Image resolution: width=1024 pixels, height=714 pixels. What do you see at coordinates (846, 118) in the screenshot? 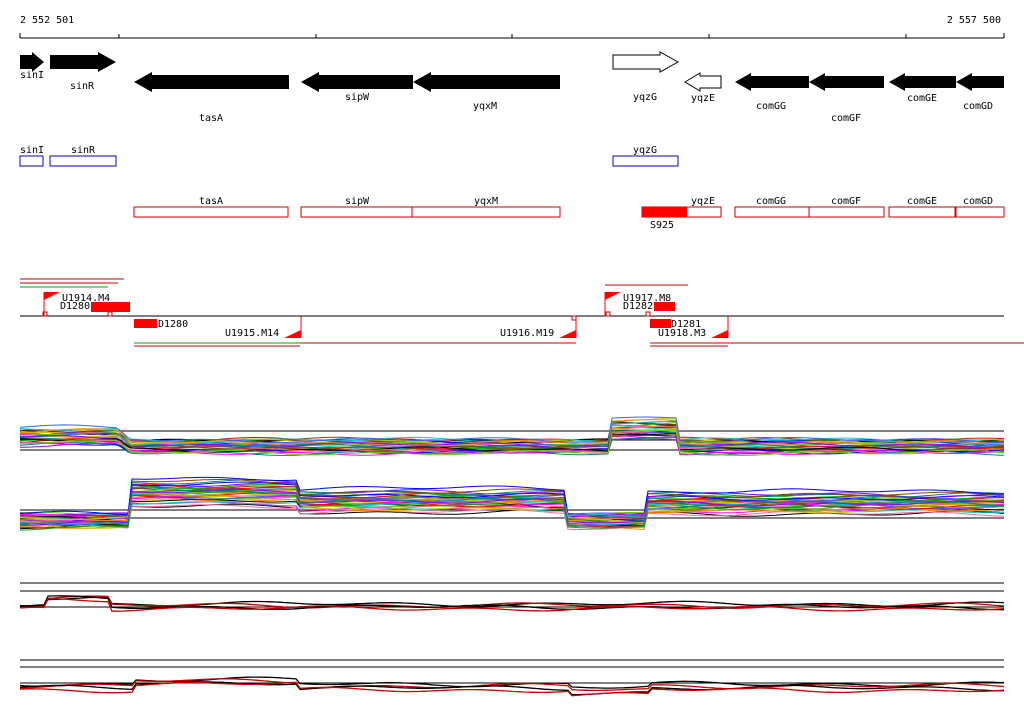
I see `gene-label-comGF: comGF` at bounding box center [846, 118].